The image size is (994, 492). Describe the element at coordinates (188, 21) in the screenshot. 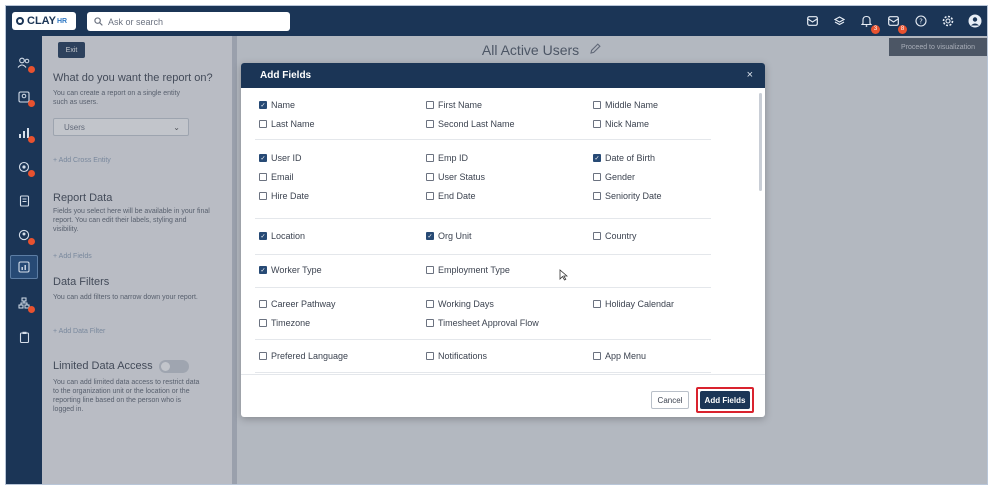

I see `search-bar: Ask or search` at that location.